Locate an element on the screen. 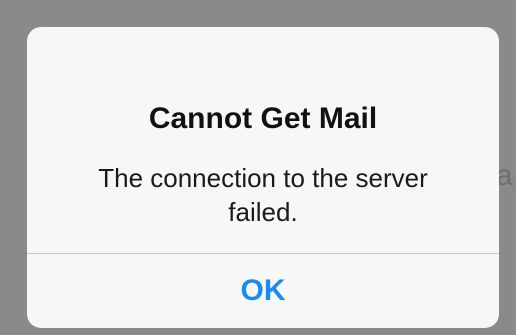  alert-message: The connection to the server failed. is located at coordinates (263, 195).